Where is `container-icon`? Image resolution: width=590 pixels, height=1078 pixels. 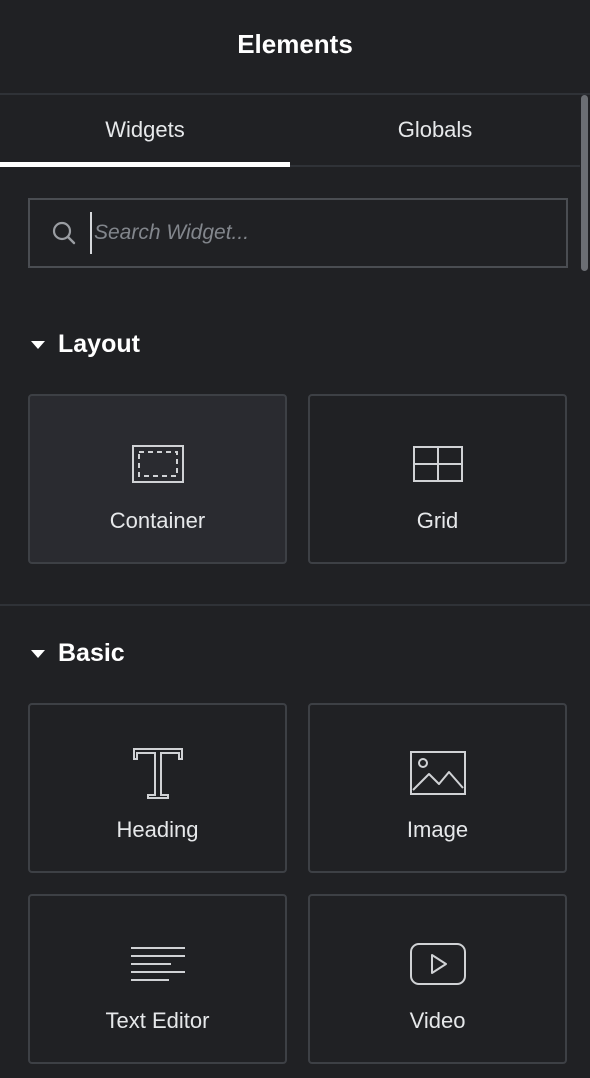 container-icon is located at coordinates (158, 464).